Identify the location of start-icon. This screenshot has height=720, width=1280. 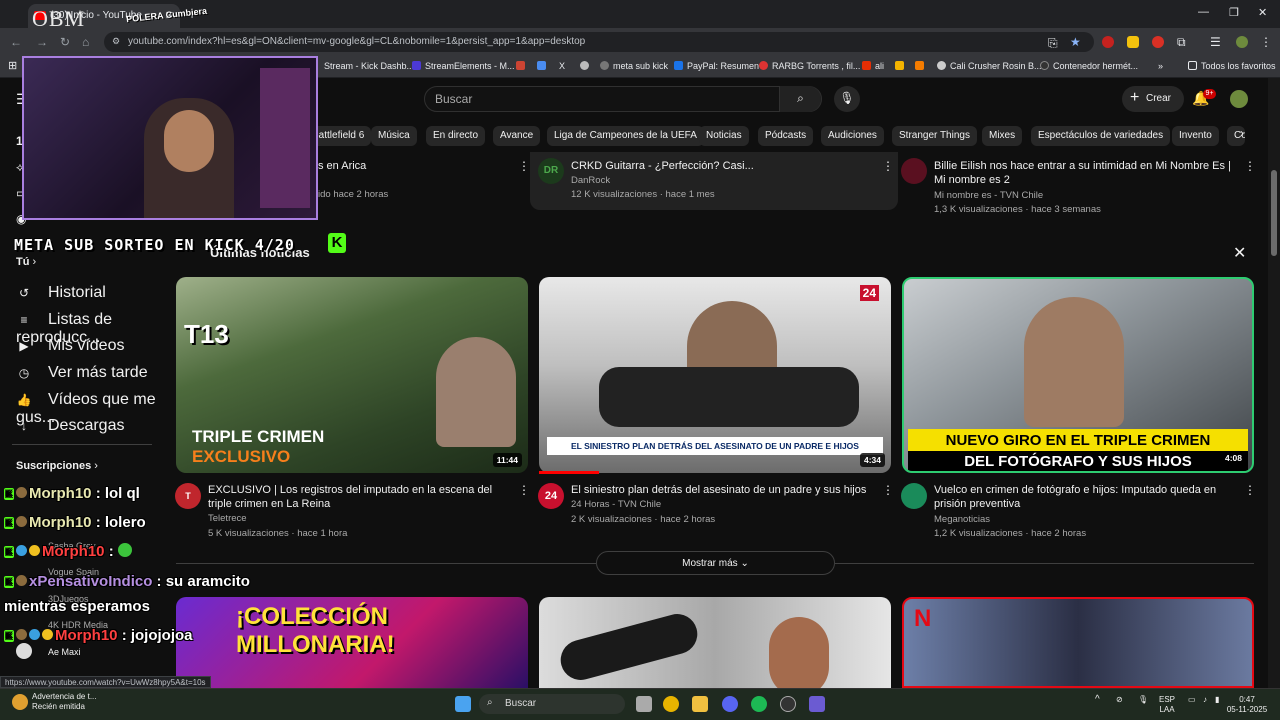
(463, 704).